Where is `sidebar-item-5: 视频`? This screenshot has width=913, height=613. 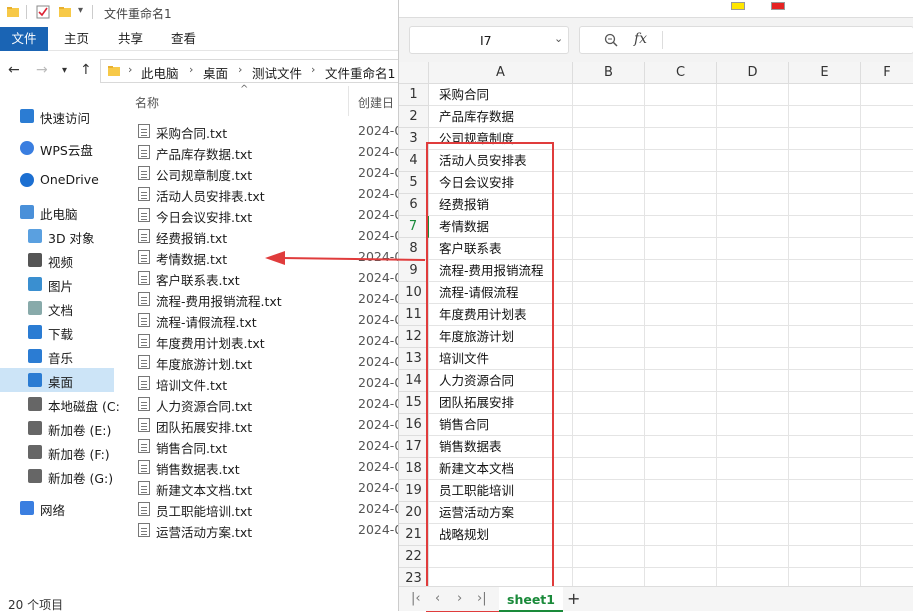
sidebar-item-5: 视频 is located at coordinates (57, 260).